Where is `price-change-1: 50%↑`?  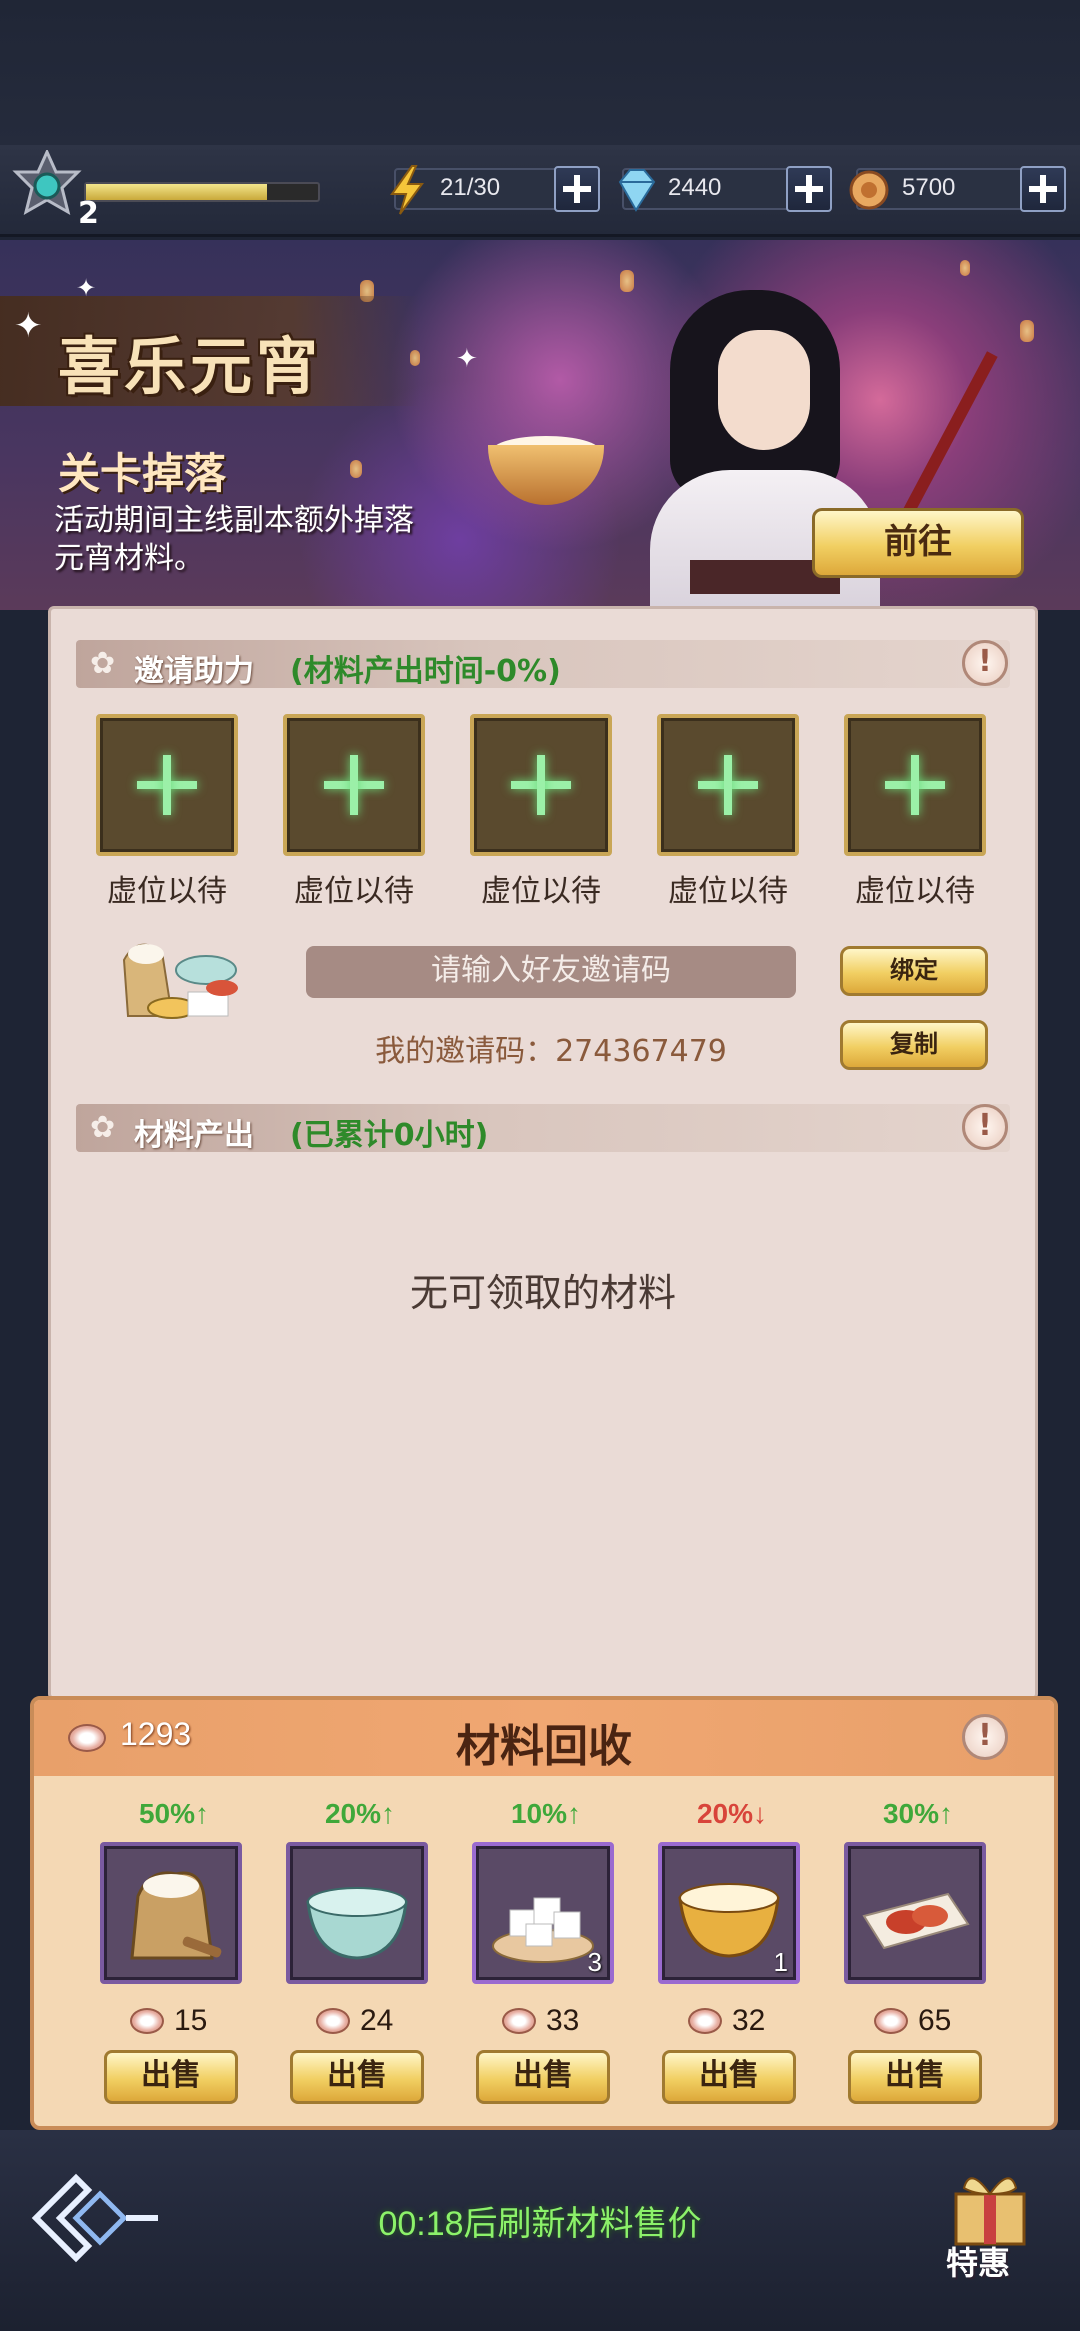 price-change-1: 50%↑ is located at coordinates (174, 1813).